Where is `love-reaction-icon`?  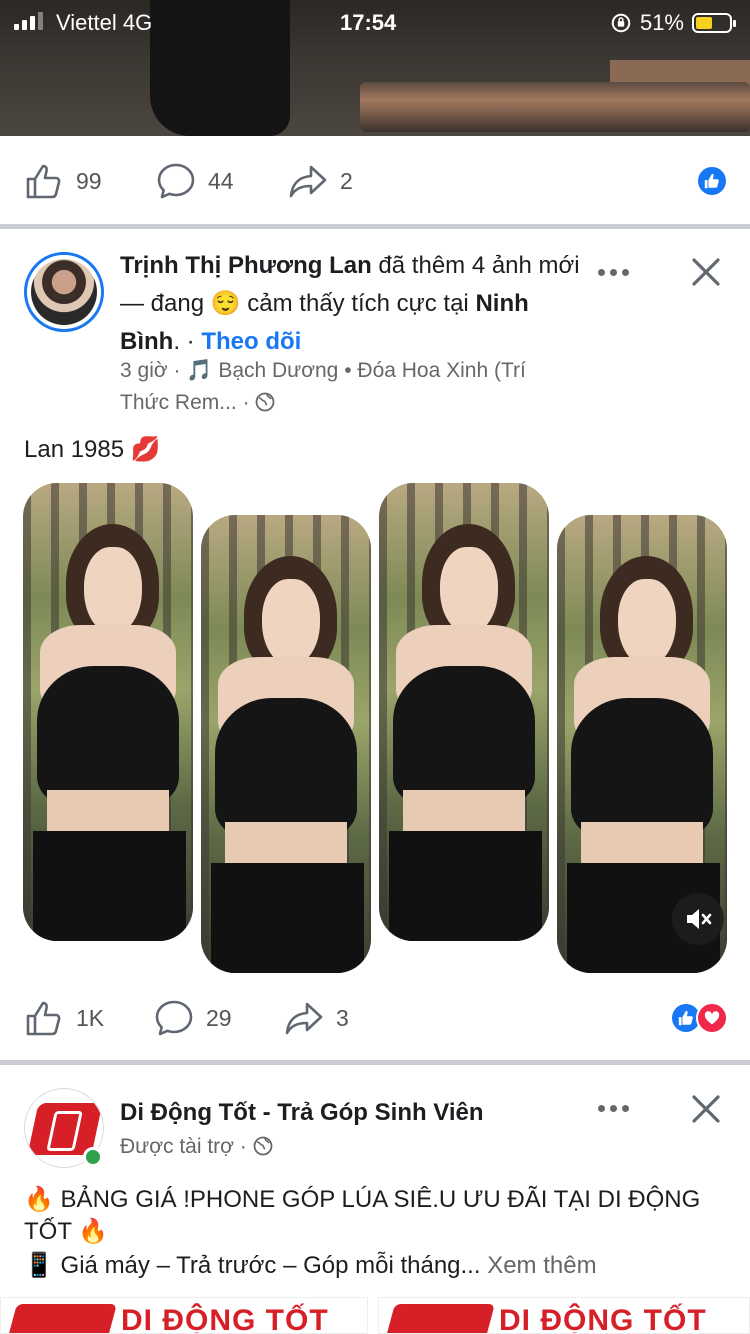
love-reaction-icon is located at coordinates (712, 1018).